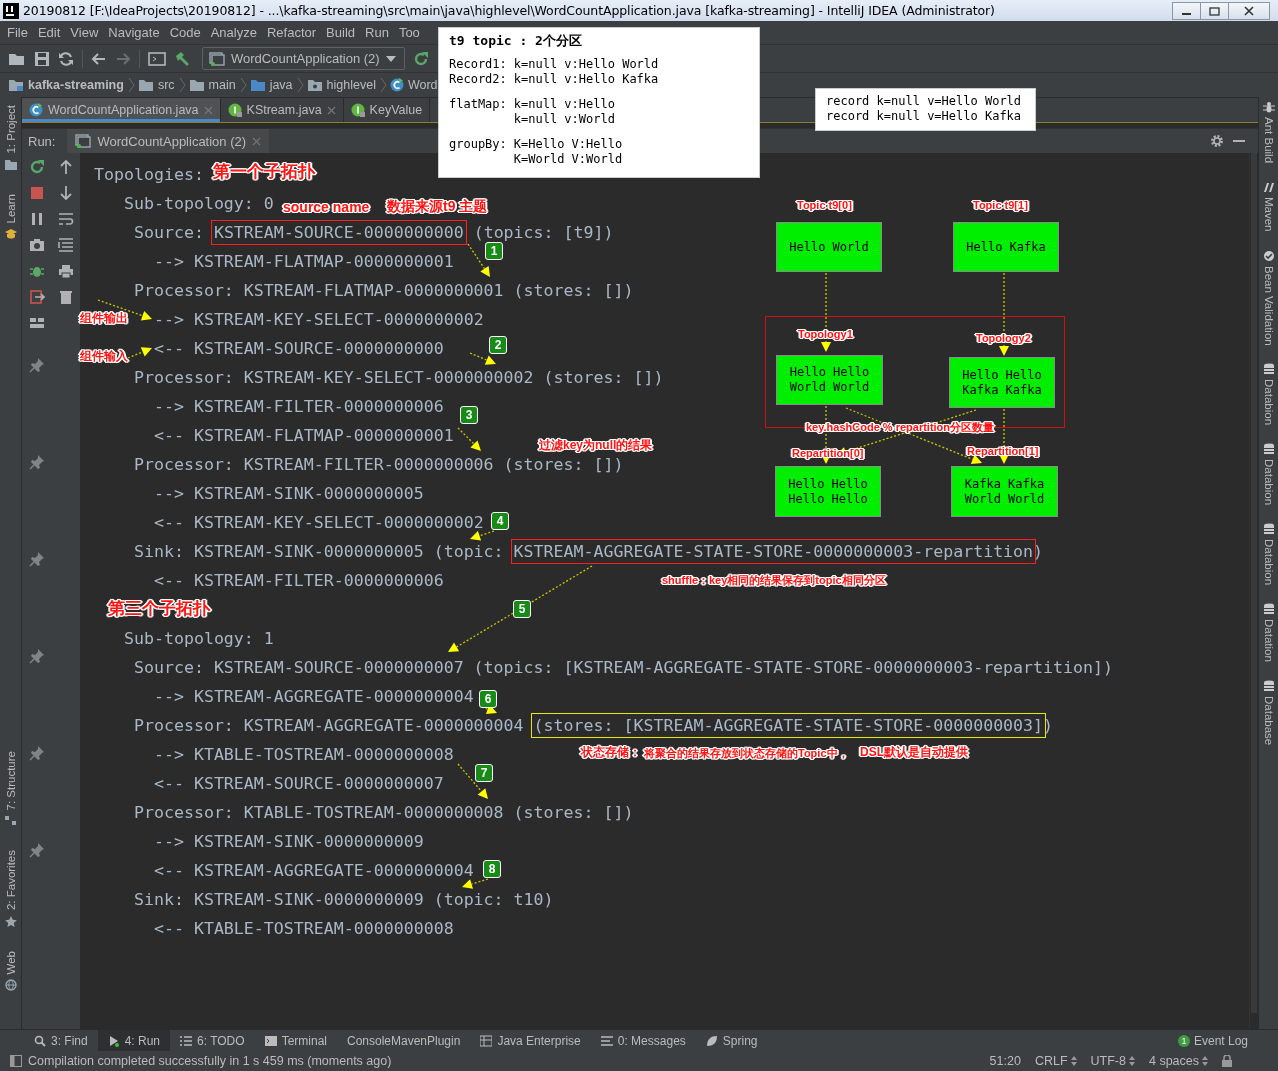  What do you see at coordinates (42, 58) in the screenshot?
I see `save-icon` at bounding box center [42, 58].